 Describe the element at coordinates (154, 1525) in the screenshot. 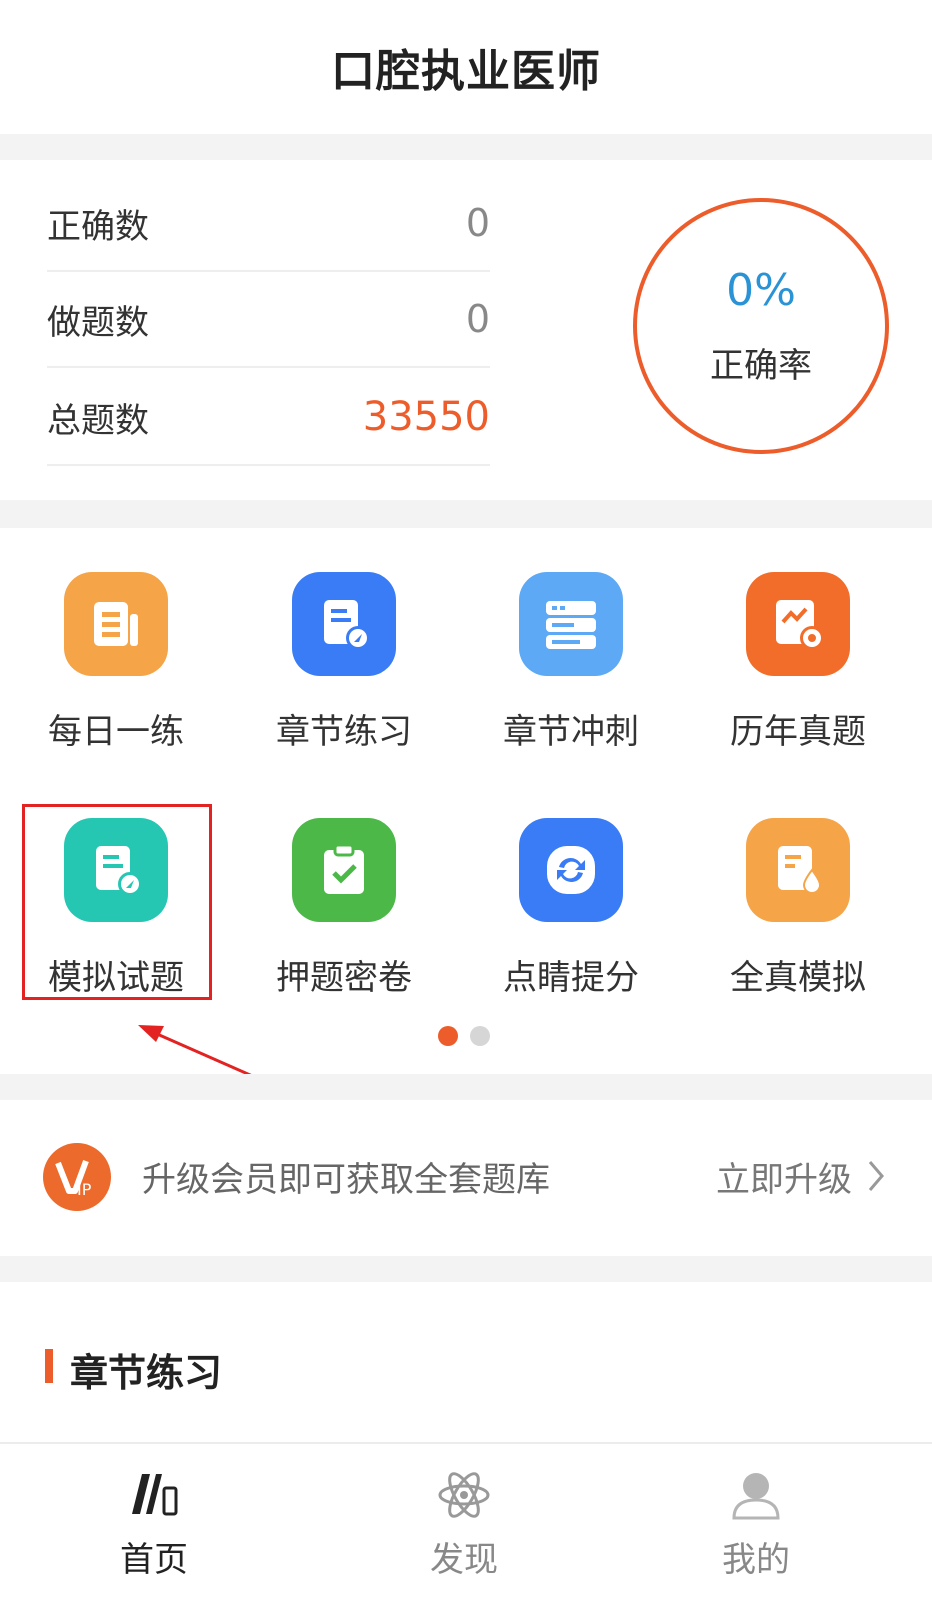

I see `tab-home: 首页` at that location.